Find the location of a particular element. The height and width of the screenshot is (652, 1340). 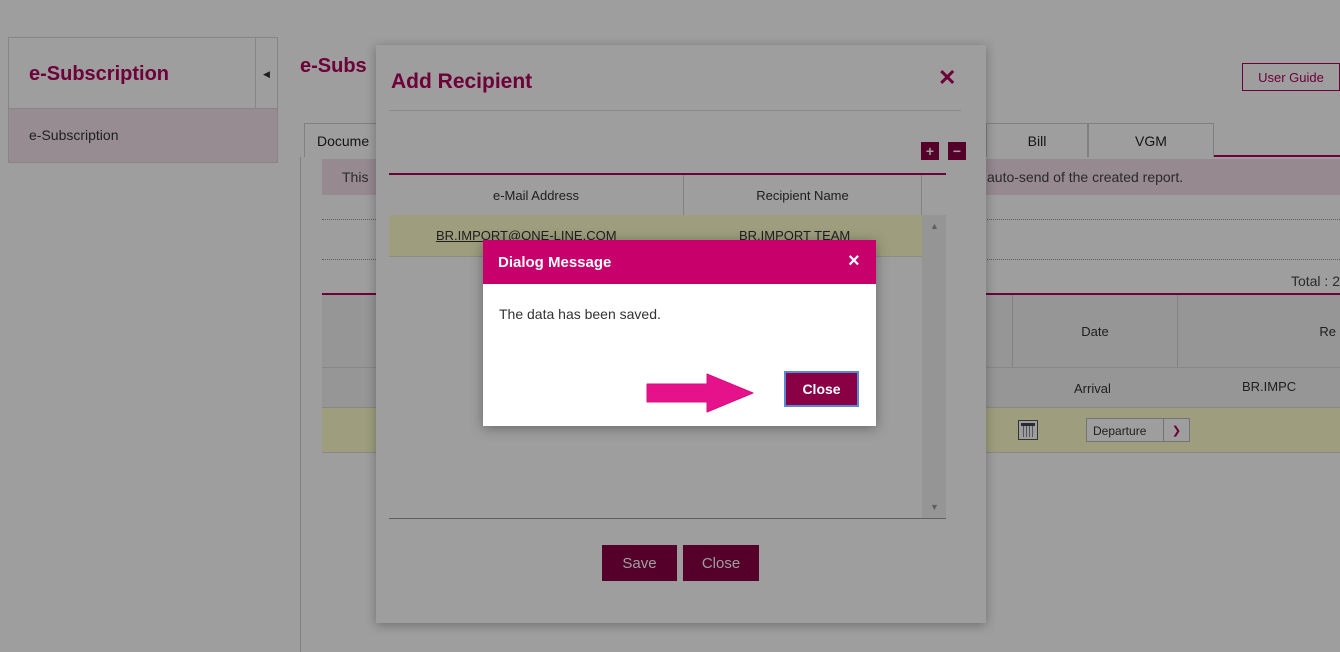

dialog-header: Dialog Message × is located at coordinates (679, 262).